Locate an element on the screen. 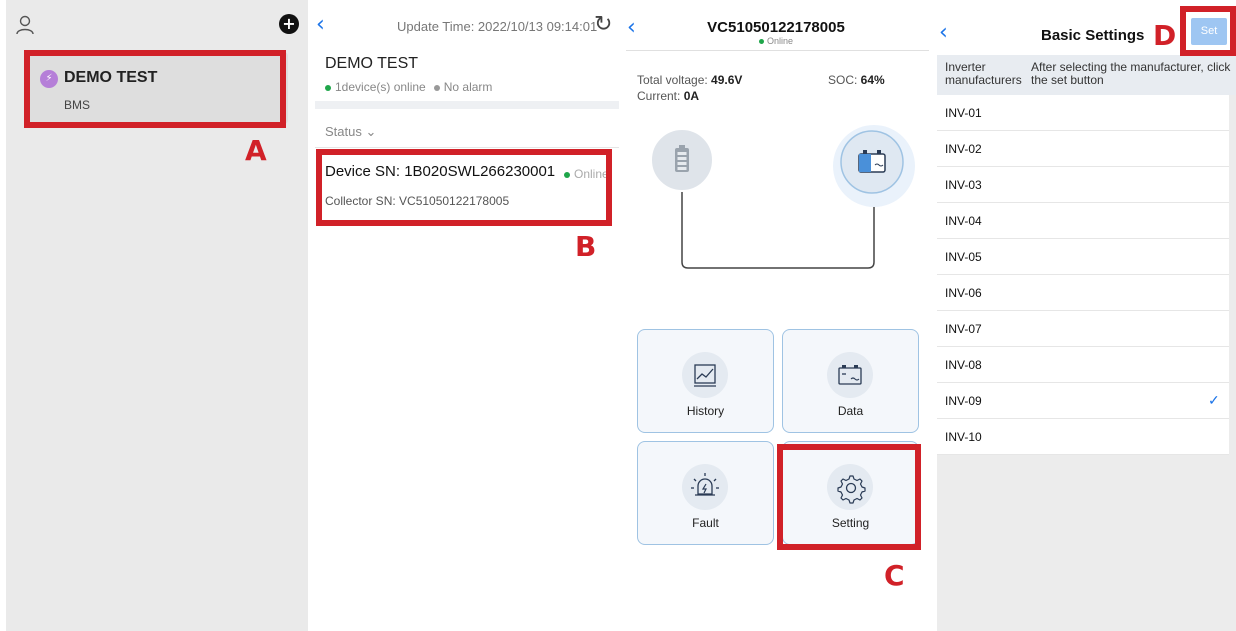  add-icon: + is located at coordinates (289, 24).